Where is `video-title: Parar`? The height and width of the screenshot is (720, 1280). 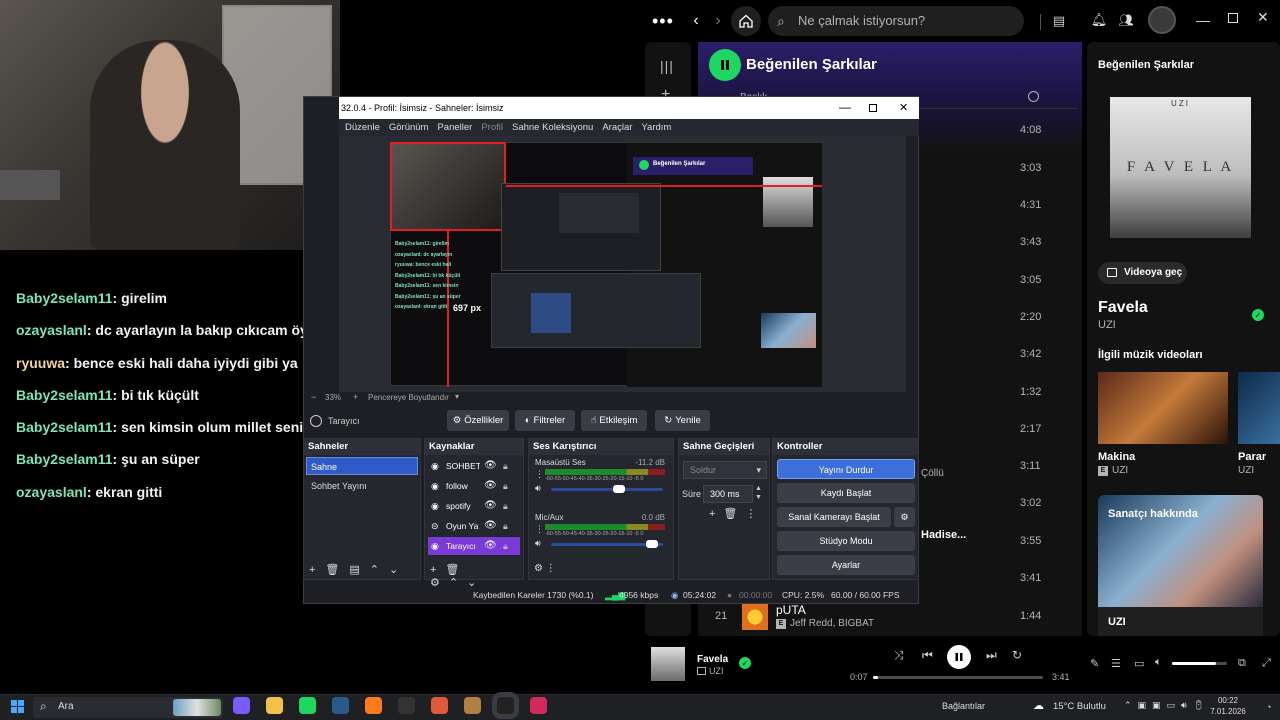
video-title: Parar is located at coordinates (1252, 457).